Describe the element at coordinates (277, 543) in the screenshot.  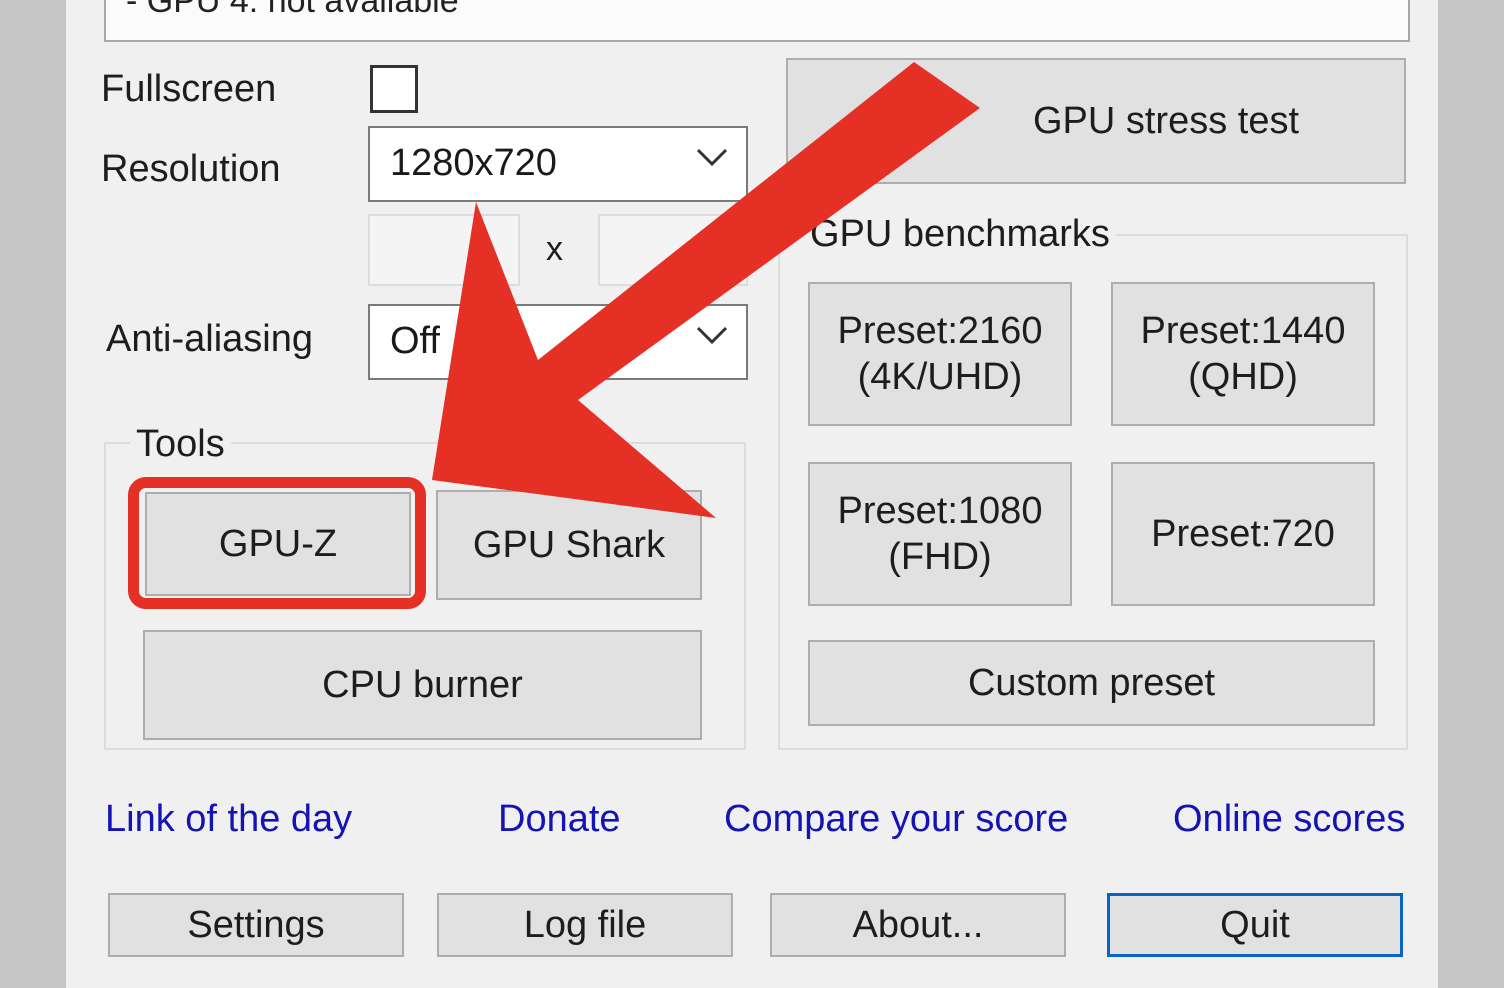
I see `gpu-z-highlight-box` at that location.